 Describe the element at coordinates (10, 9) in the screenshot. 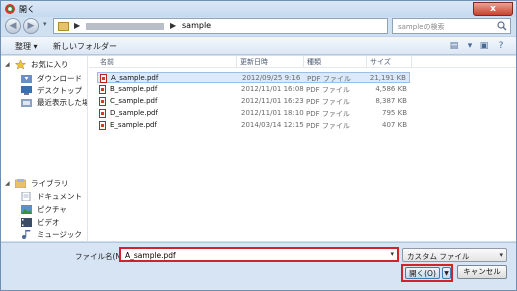

I see `chrome-icon` at that location.